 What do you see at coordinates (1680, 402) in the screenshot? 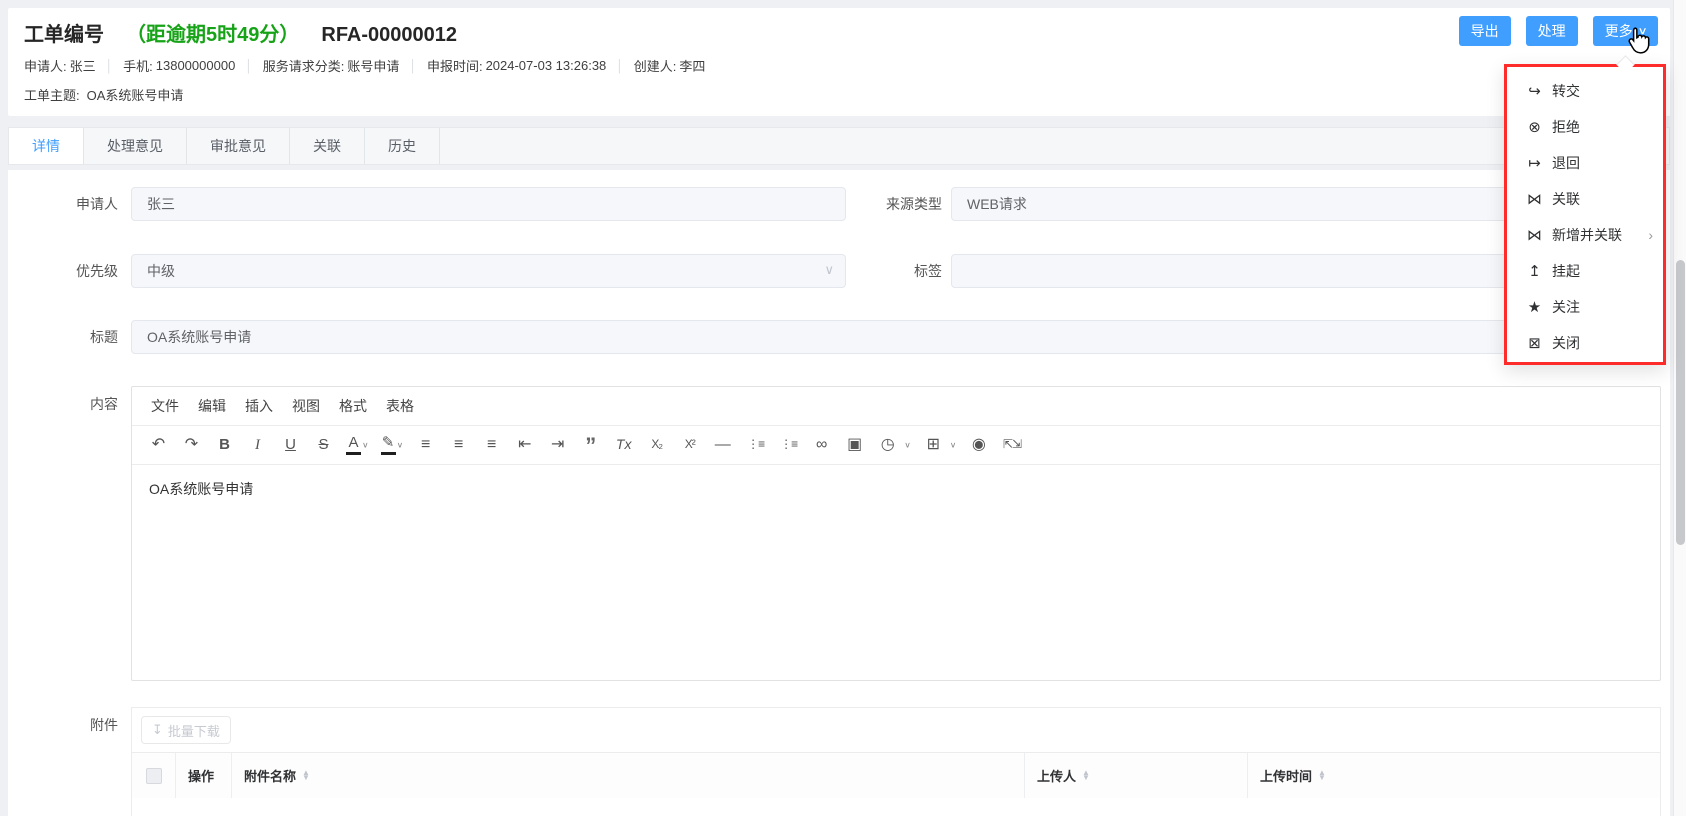
I see `scrollbar-thumb` at bounding box center [1680, 402].